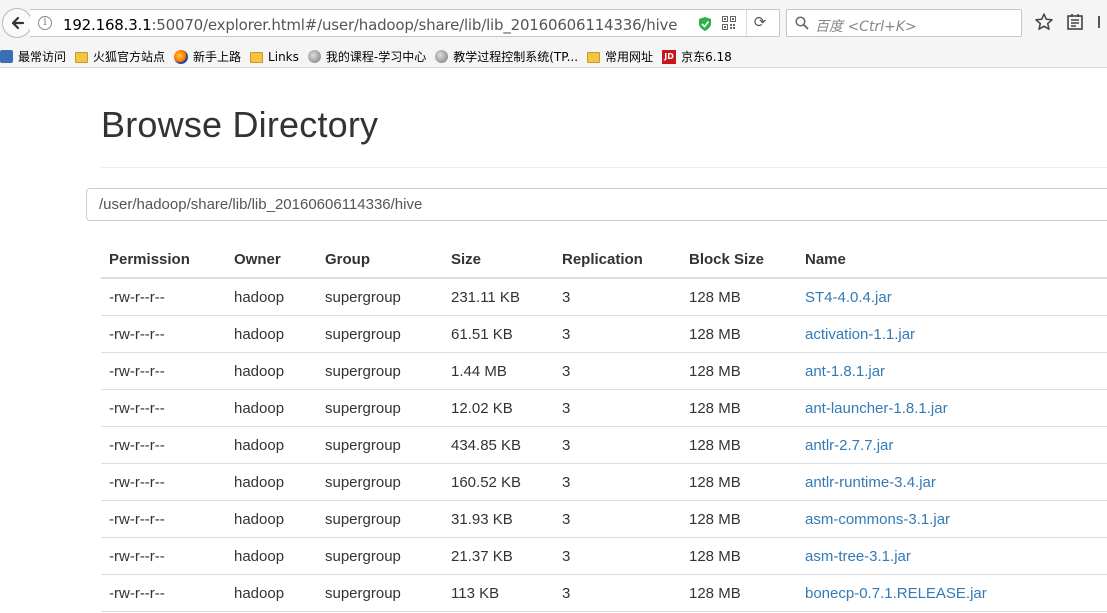 The height and width of the screenshot is (613, 1107). I want to click on overflow-icon, so click(1102, 22).